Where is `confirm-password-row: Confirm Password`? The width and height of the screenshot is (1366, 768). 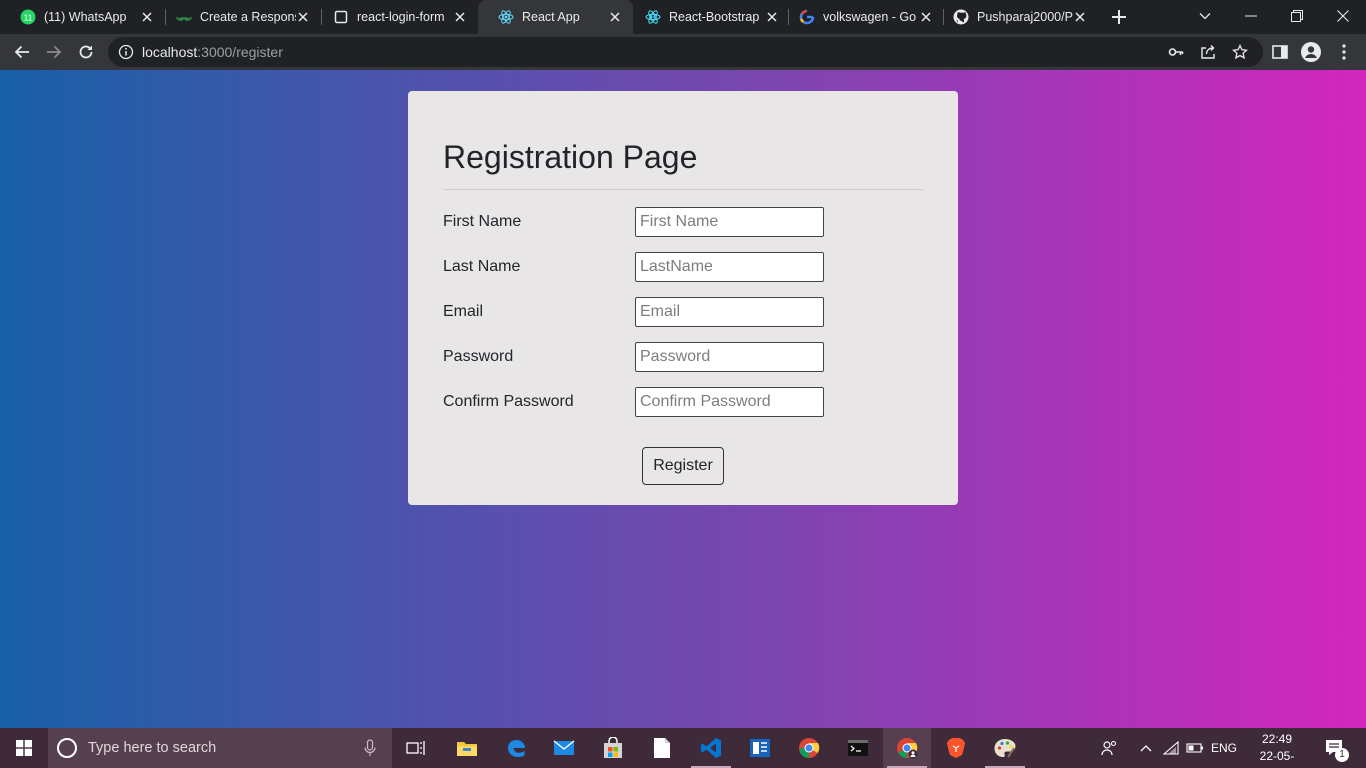 confirm-password-row: Confirm Password is located at coordinates (643, 402).